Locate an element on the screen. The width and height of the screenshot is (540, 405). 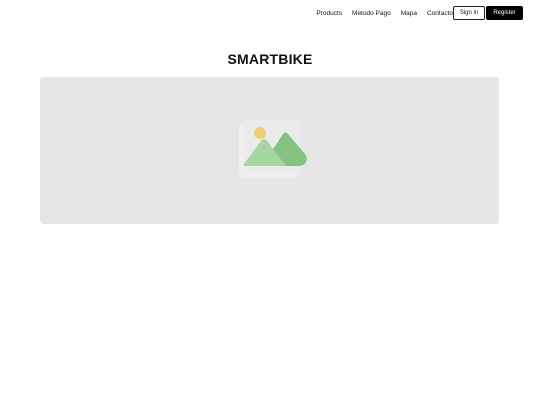
image-placeholder-icon is located at coordinates (273, 148).